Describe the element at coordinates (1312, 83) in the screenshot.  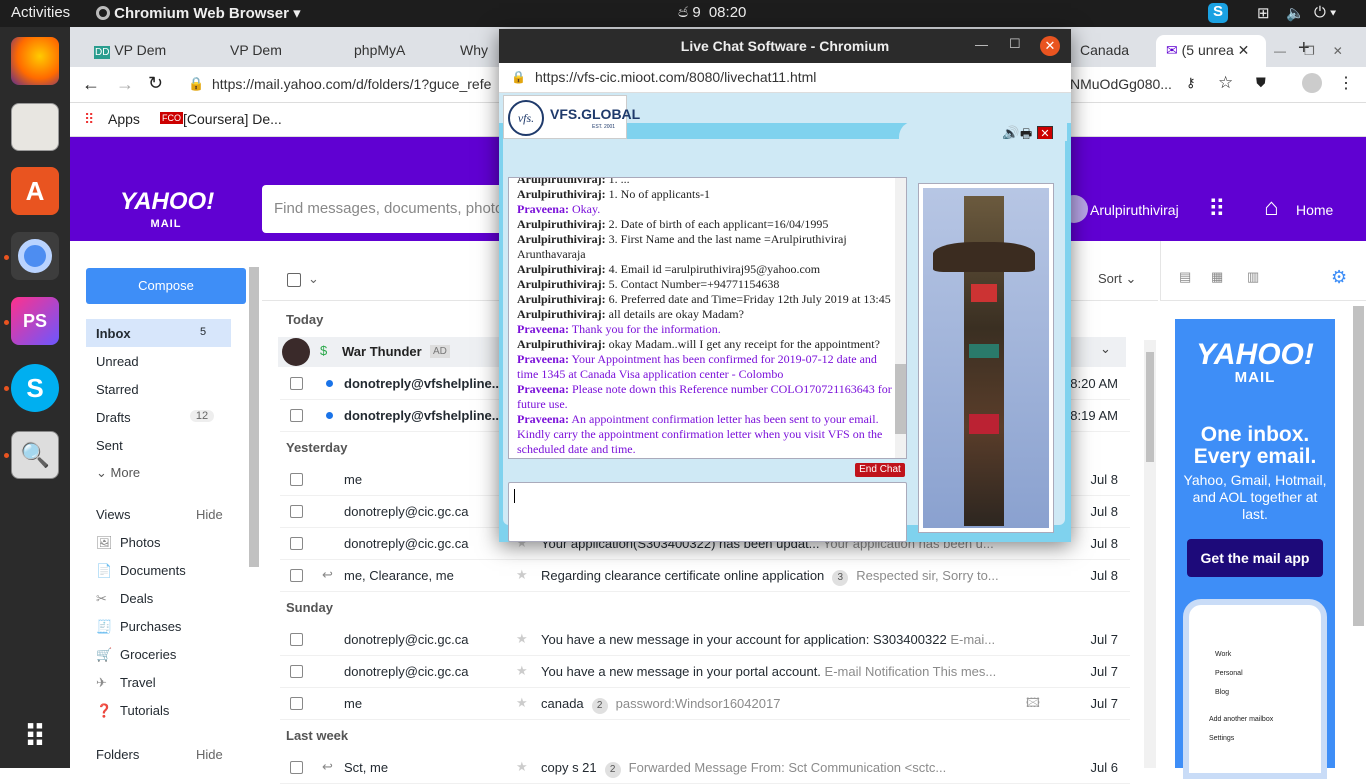
I see `profile-icon` at that location.